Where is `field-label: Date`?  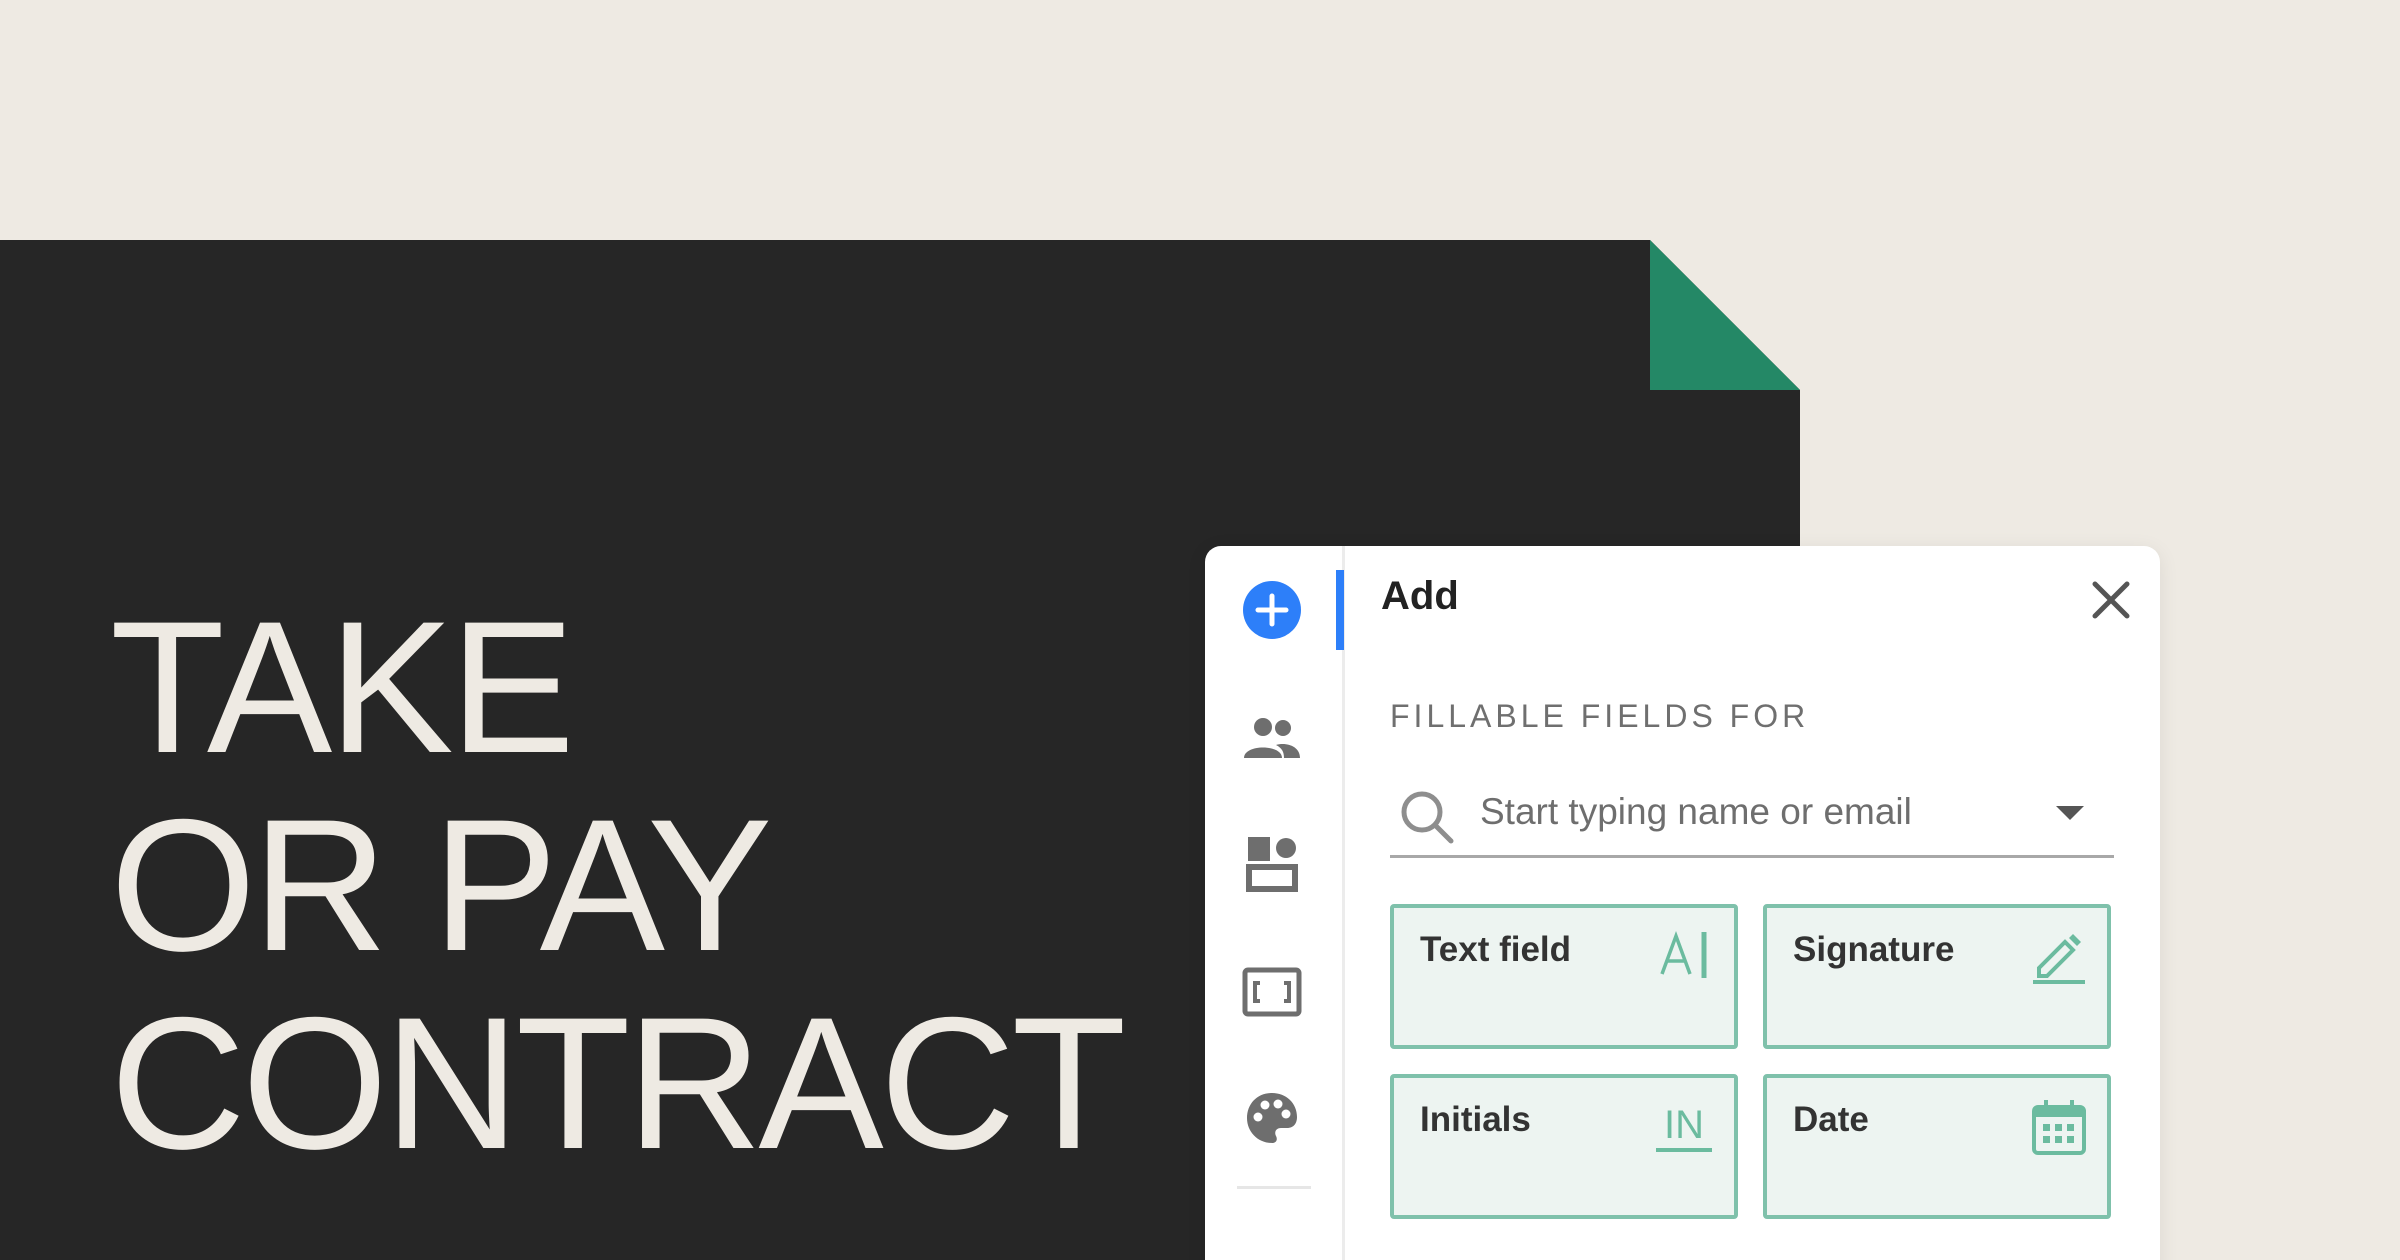 field-label: Date is located at coordinates (1831, 1119).